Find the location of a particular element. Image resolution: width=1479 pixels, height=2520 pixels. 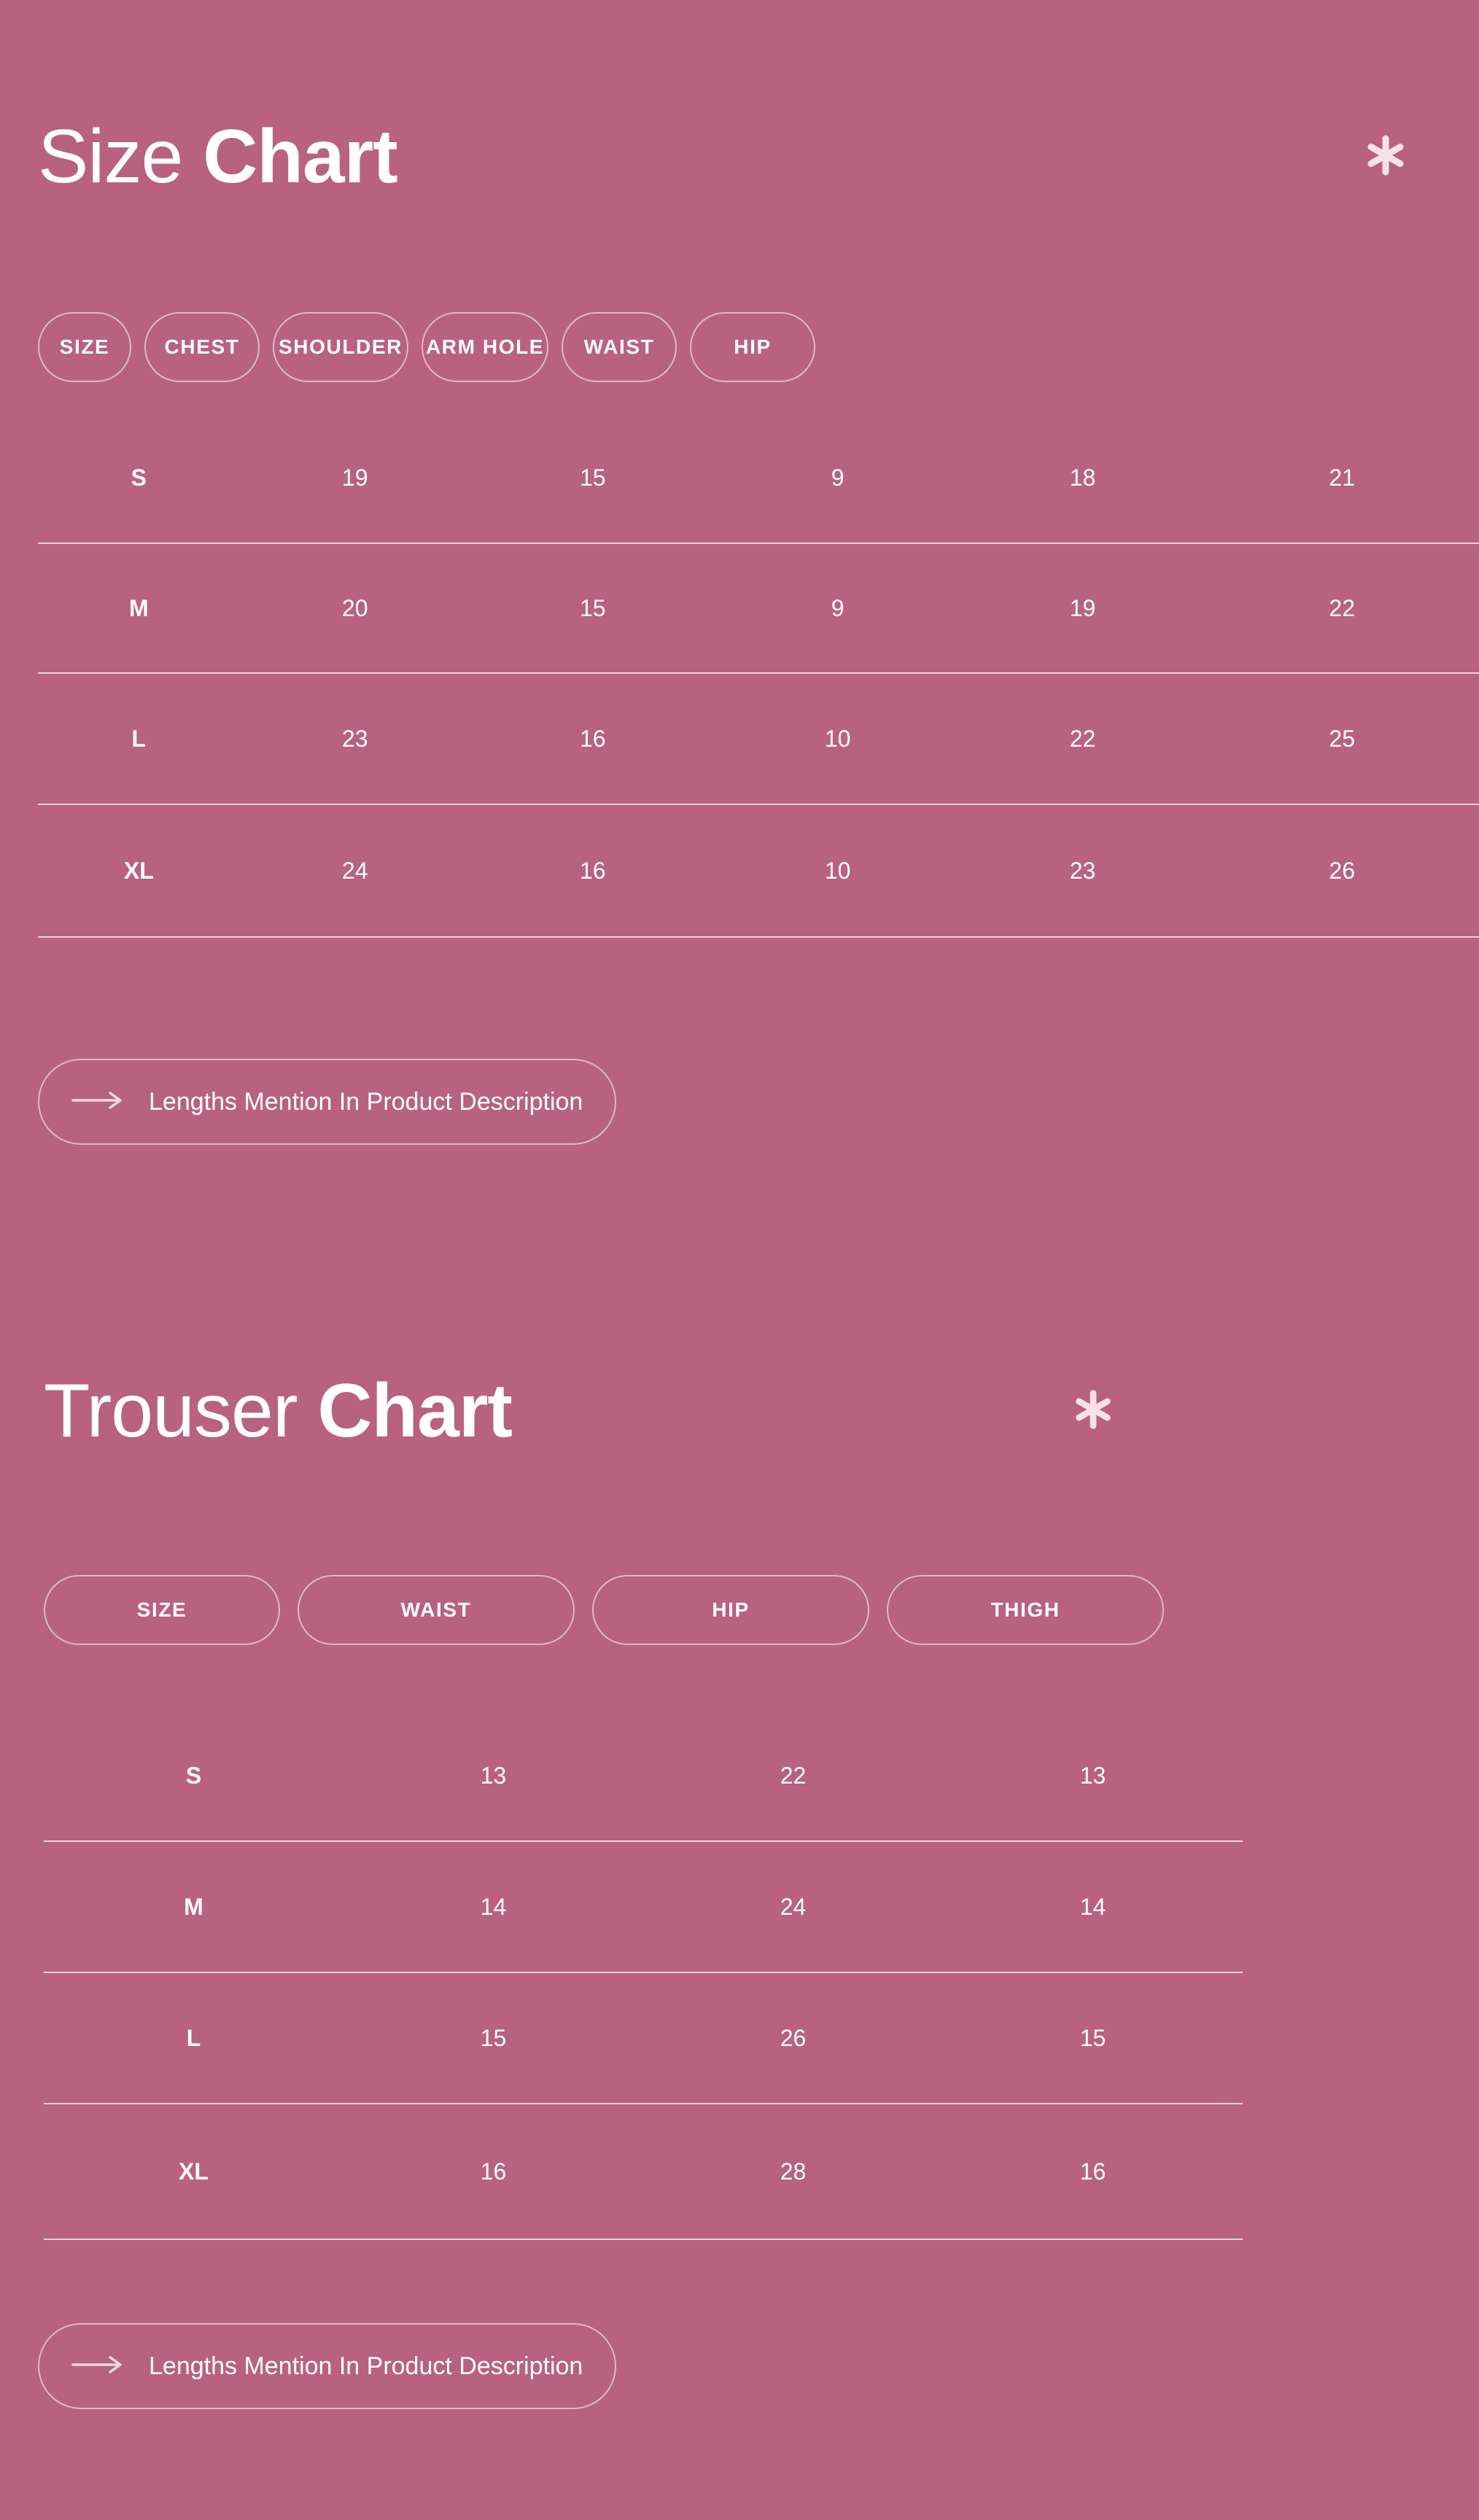

size-chart-title-light: Size is located at coordinates (110, 156).